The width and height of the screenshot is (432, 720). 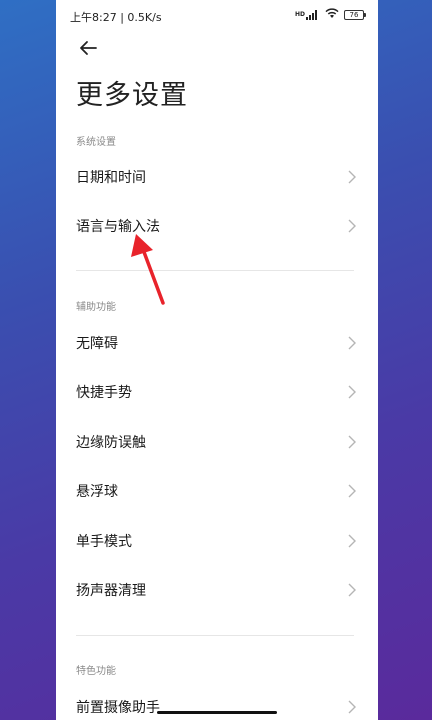 I want to click on signal-icon: HD, so click(x=307, y=15).